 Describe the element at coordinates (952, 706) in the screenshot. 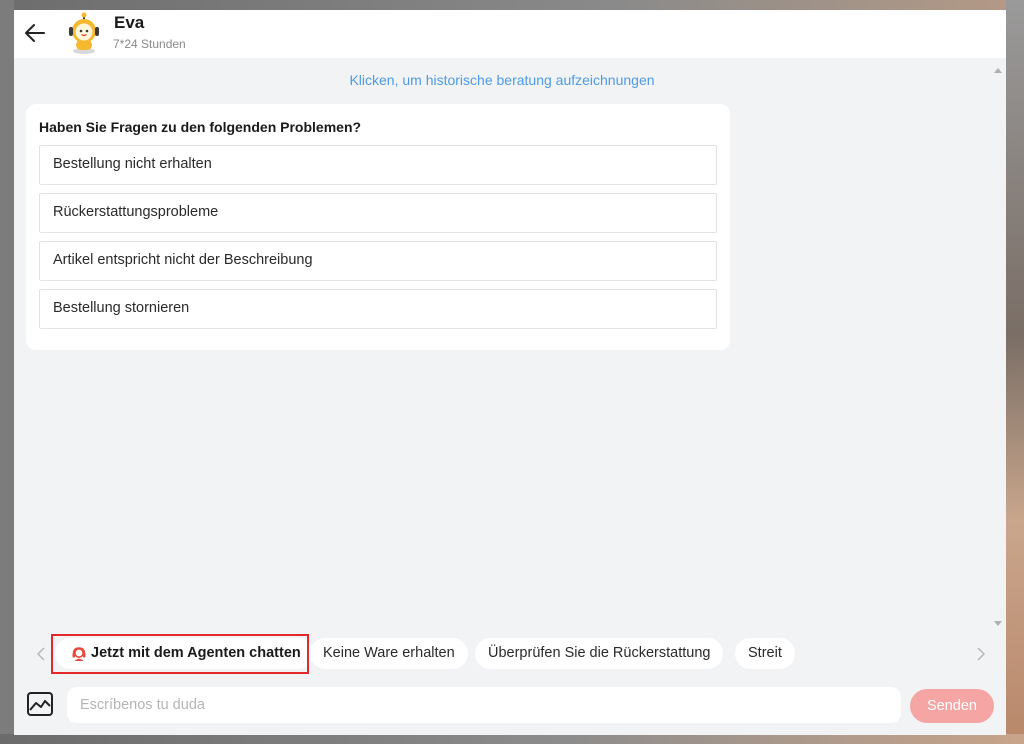

I see `send-button: Senden` at that location.